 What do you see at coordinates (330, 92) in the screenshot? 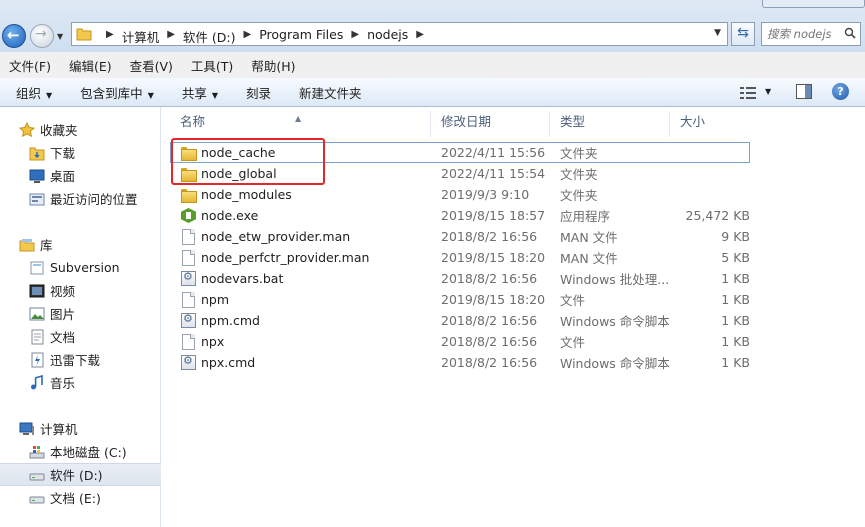
I see `new-folder-button: 新建文件夹` at bounding box center [330, 92].